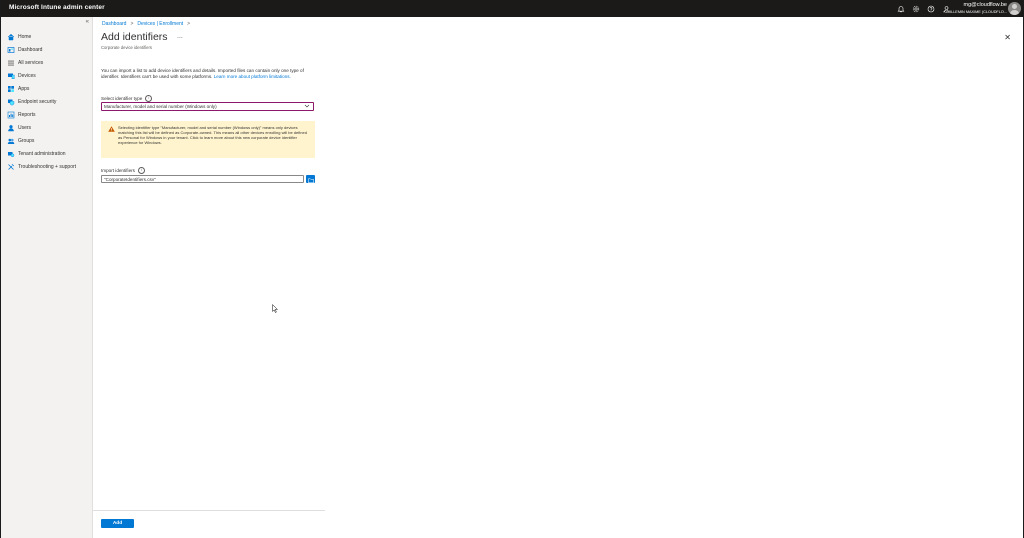  Describe the element at coordinates (26, 140) in the screenshot. I see `sidebar-item-label: Groups` at that location.